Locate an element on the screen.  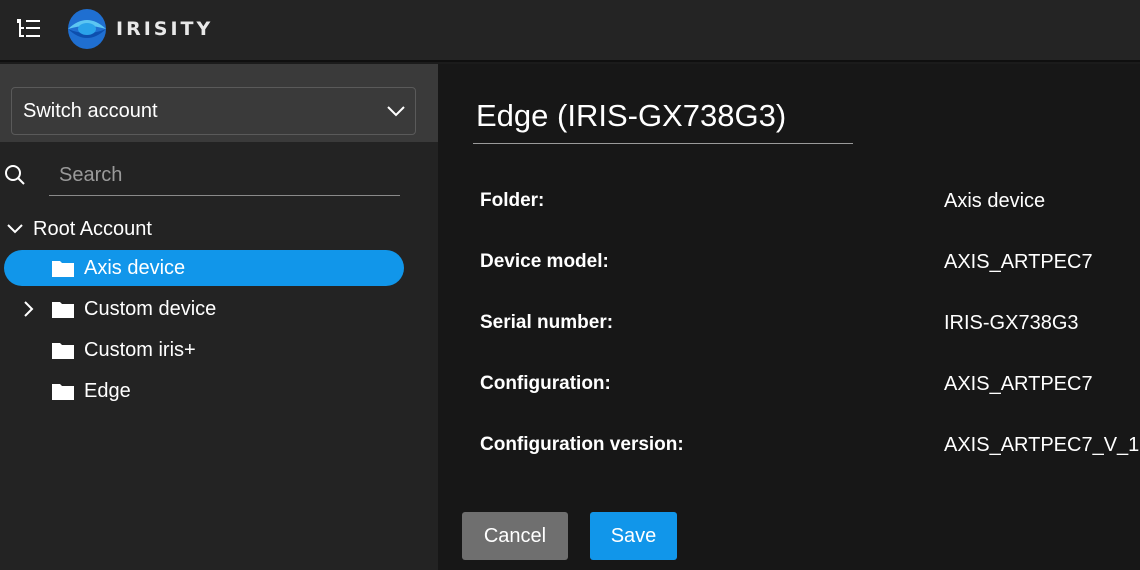
tree-item-custom-device: Custom device is located at coordinates (204, 309).